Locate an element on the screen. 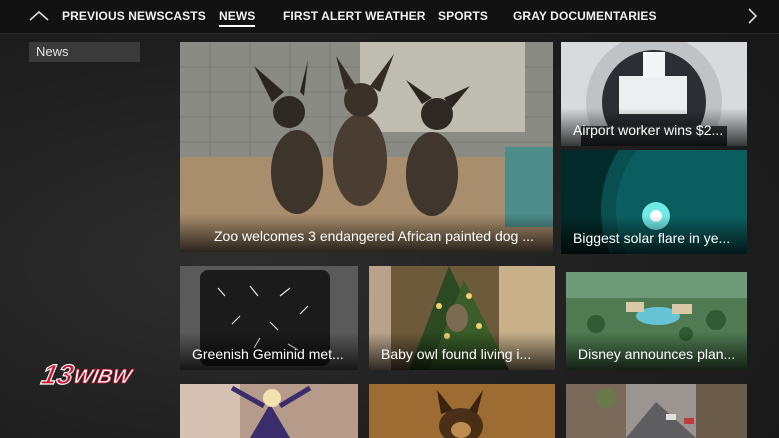 The height and width of the screenshot is (438, 779). city-street-thumbnail is located at coordinates (656, 411).